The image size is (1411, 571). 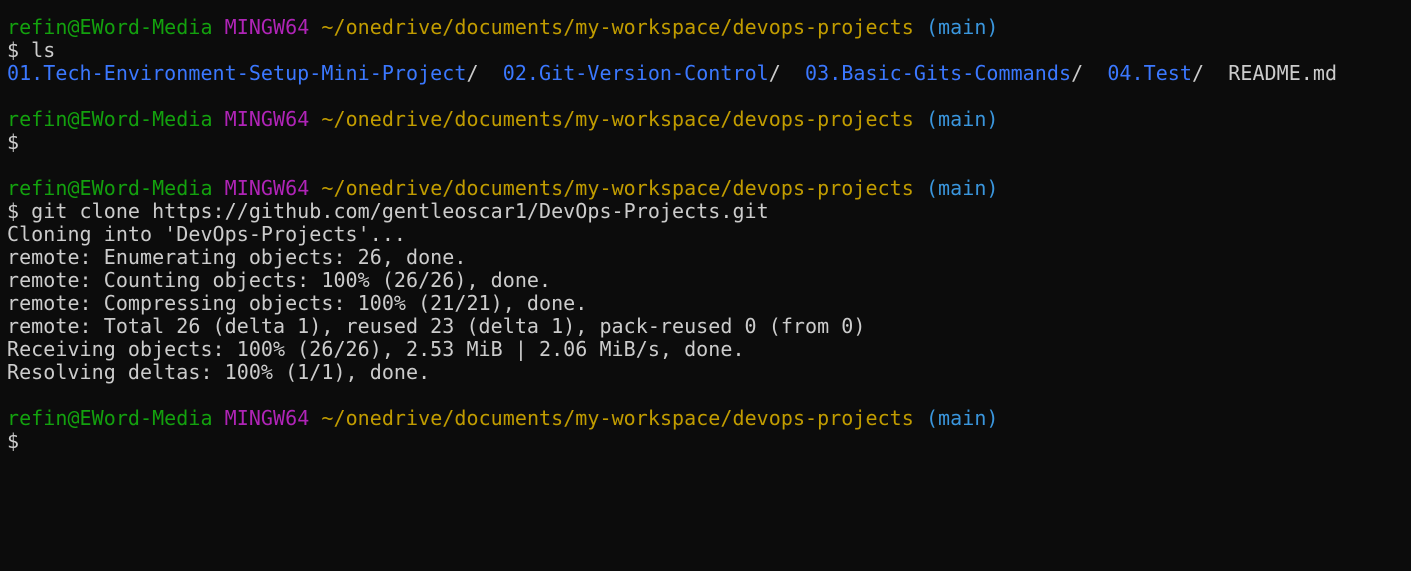 What do you see at coordinates (709, 441) in the screenshot?
I see `command-input-line: $` at bounding box center [709, 441].